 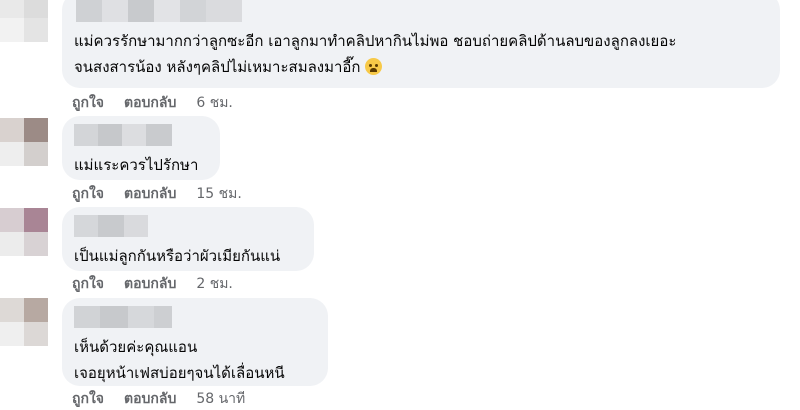 What do you see at coordinates (421, 67) in the screenshot?
I see `comment-text-line: จนสงสารน้อง หลังๆคลิปไม่เหมาะสมลงมาอี๊ก` at bounding box center [421, 67].